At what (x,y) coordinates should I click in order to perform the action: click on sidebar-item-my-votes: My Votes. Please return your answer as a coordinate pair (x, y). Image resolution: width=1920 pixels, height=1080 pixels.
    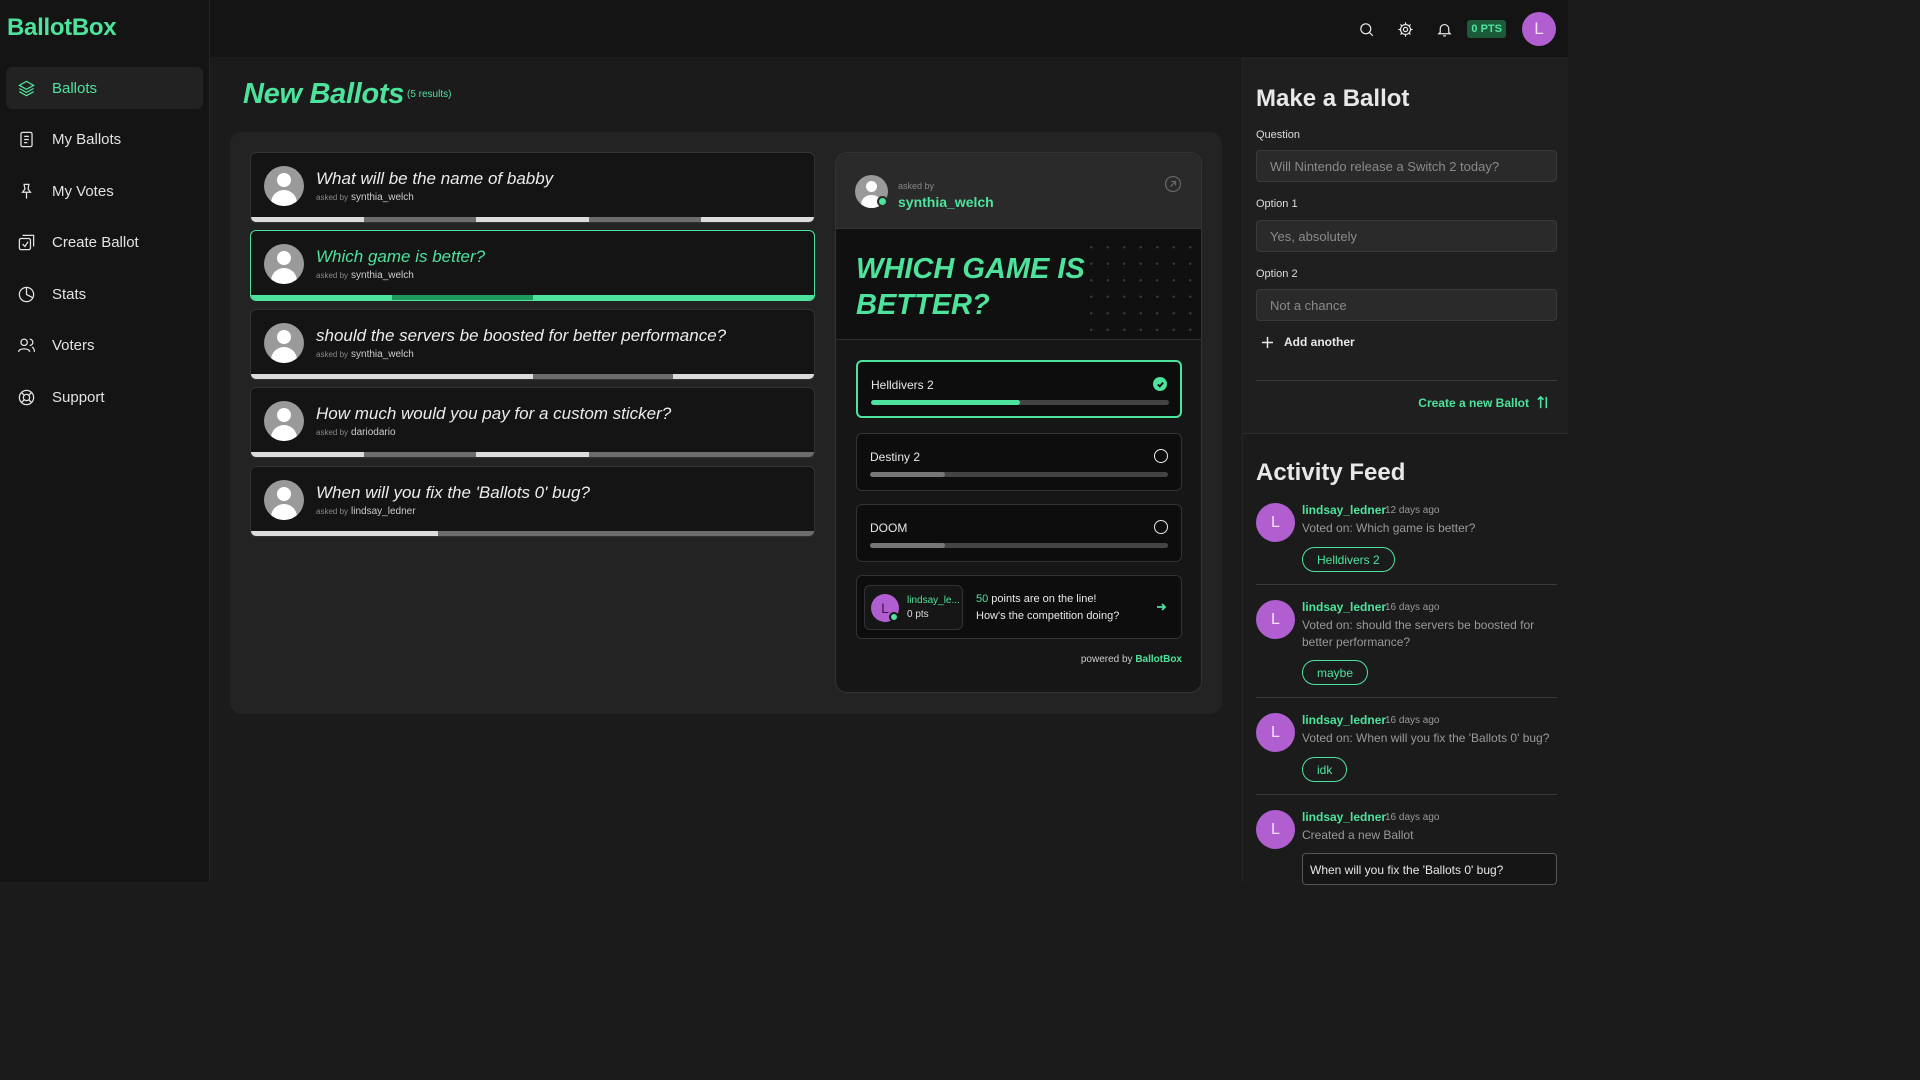
    Looking at the image, I should click on (104, 191).